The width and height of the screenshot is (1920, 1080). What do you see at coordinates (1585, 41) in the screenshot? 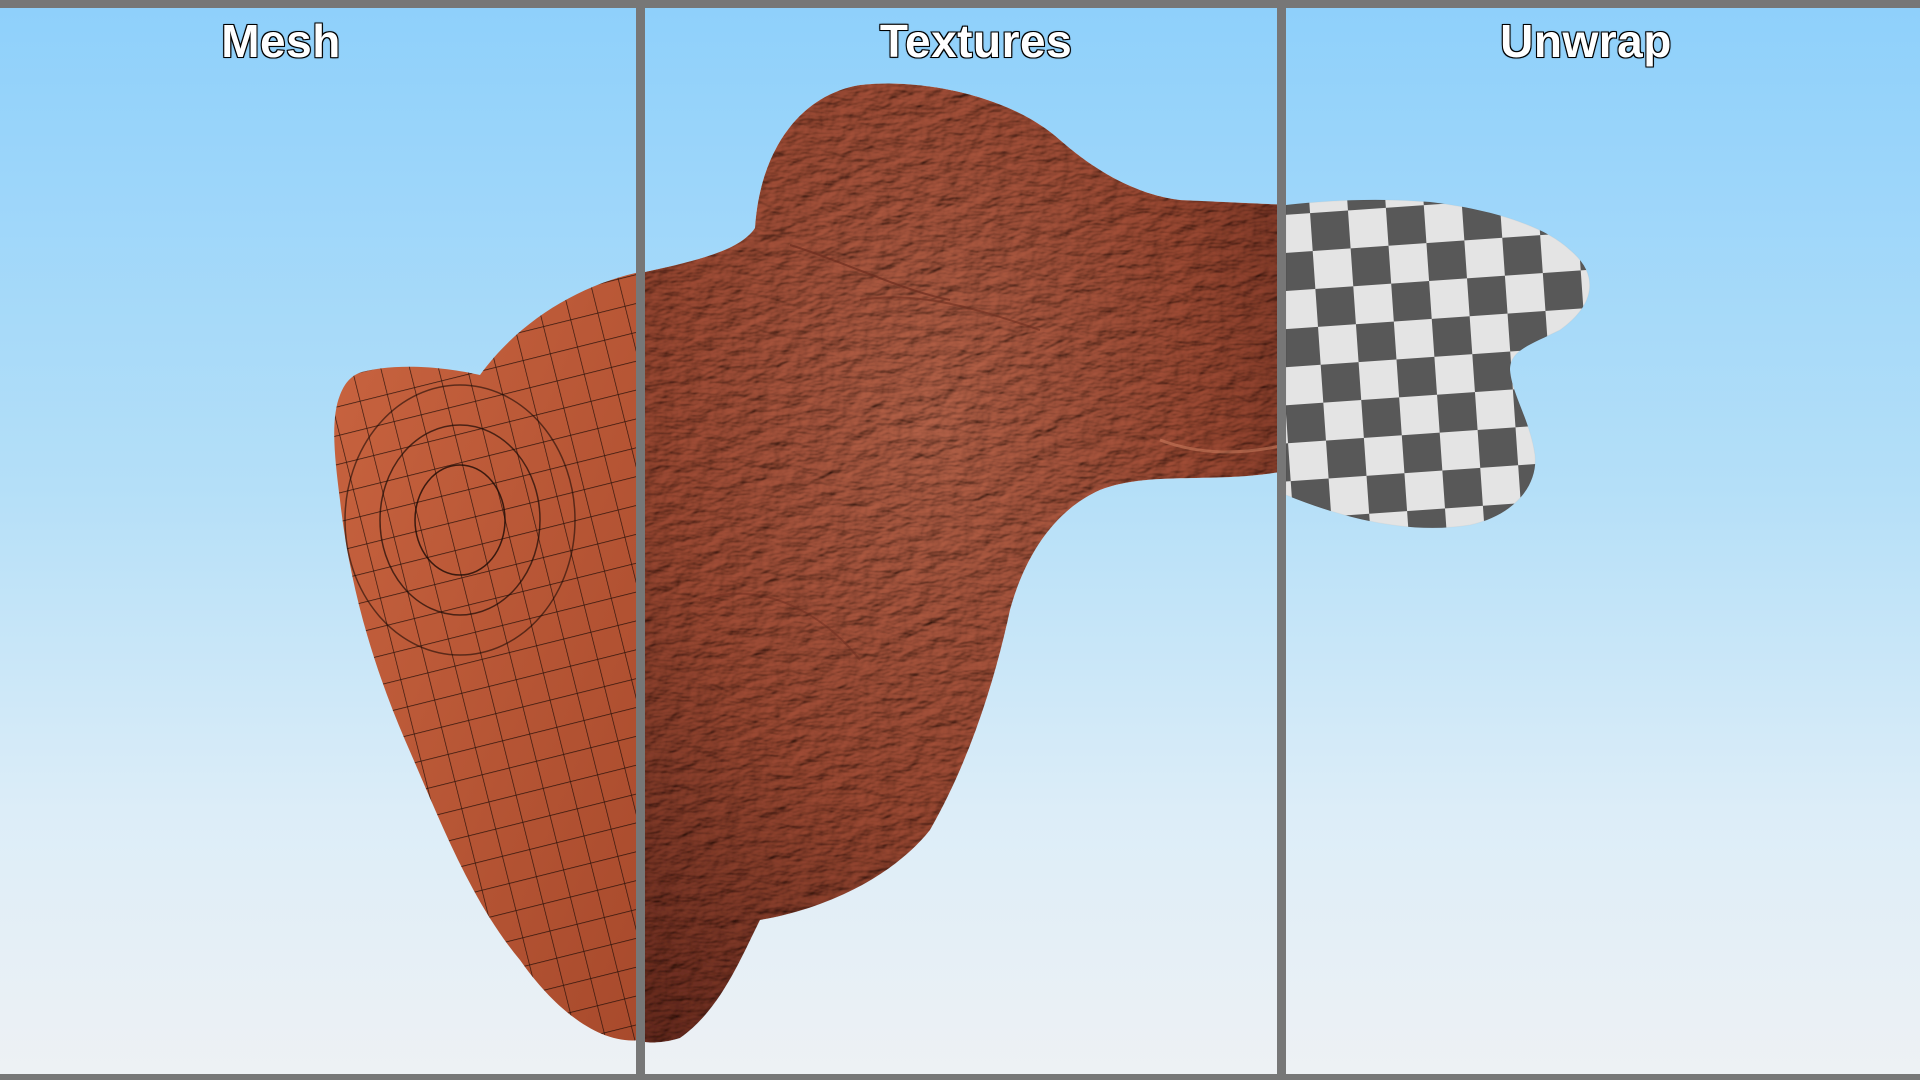
I see `panel-title-unwrap: Unwrap` at bounding box center [1585, 41].